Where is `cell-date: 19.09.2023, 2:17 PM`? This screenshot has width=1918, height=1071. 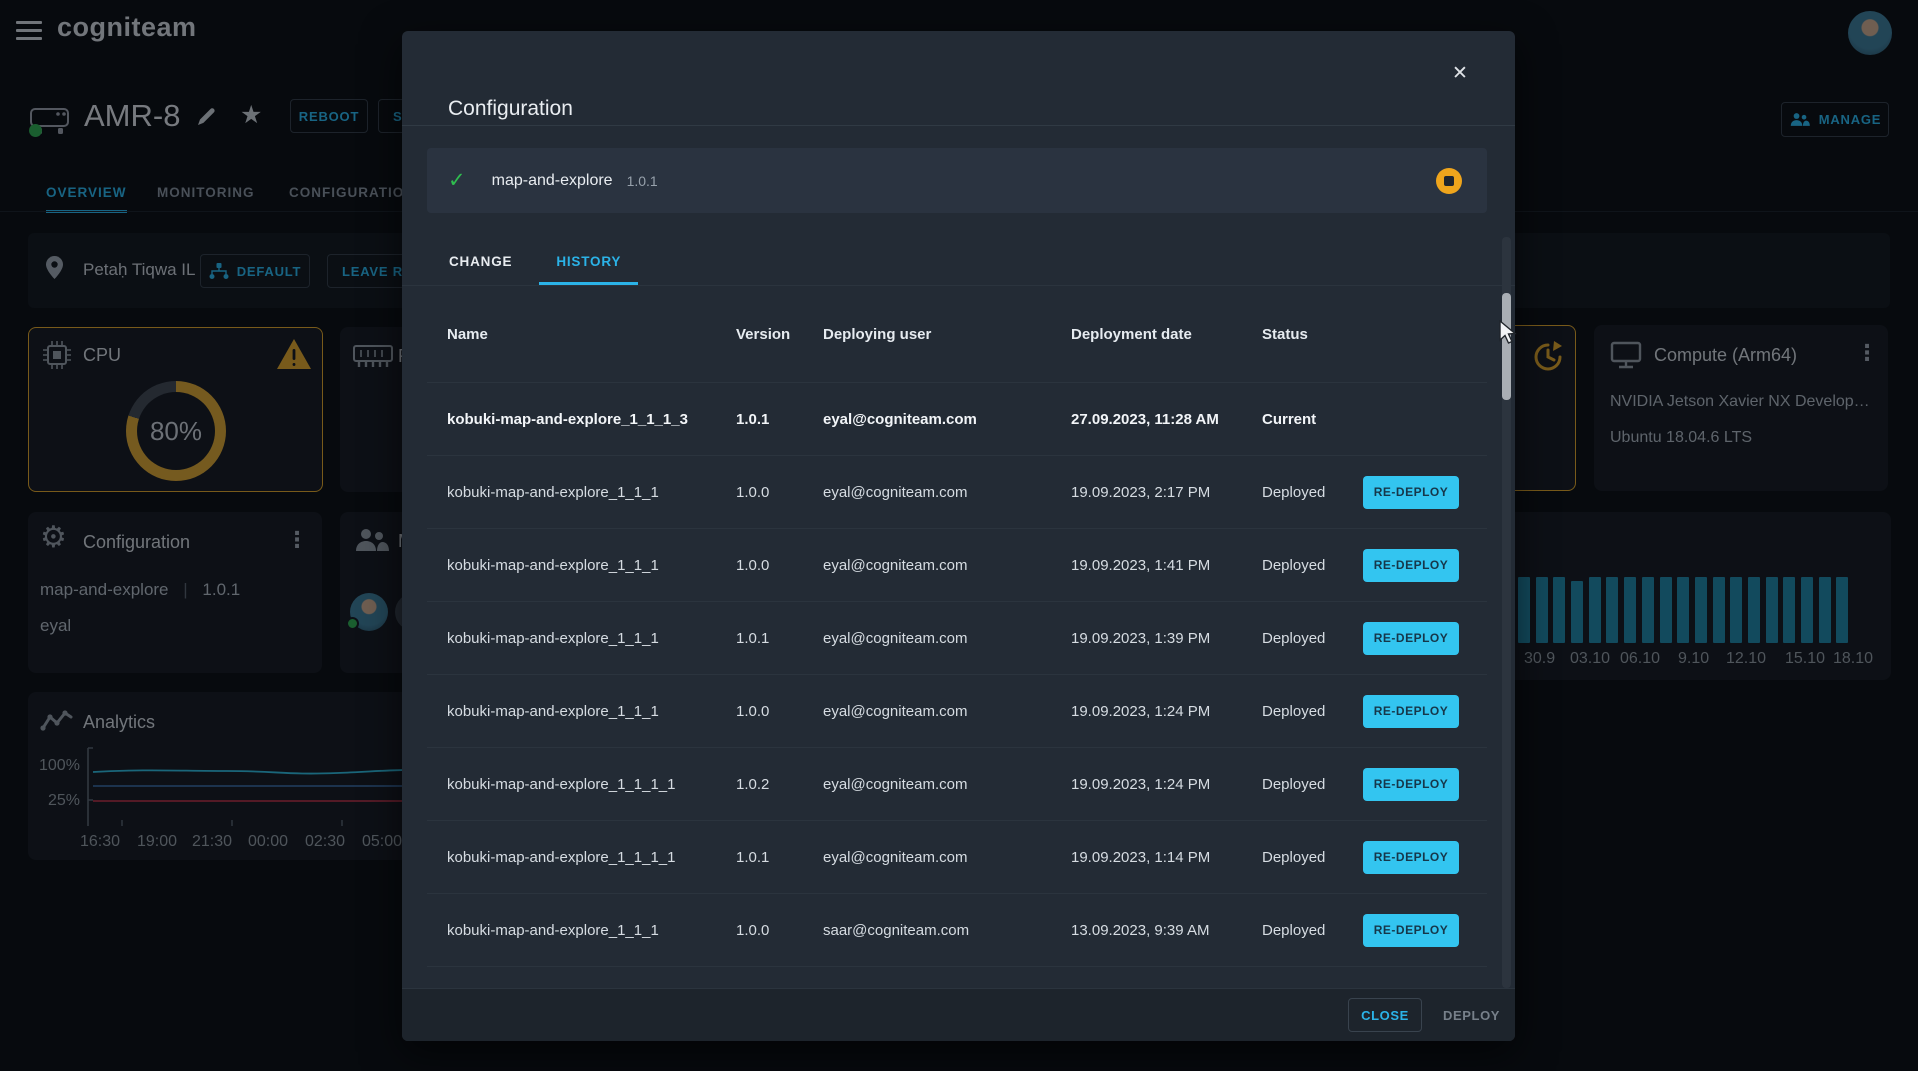
cell-date: 19.09.2023, 2:17 PM is located at coordinates (1141, 492).